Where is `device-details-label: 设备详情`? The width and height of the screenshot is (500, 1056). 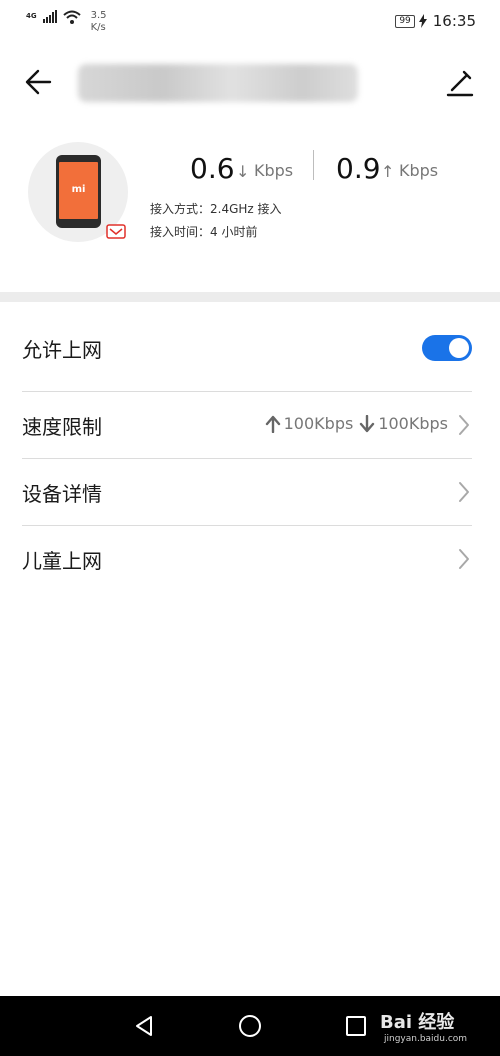 device-details-label: 设备详情 is located at coordinates (62, 493).